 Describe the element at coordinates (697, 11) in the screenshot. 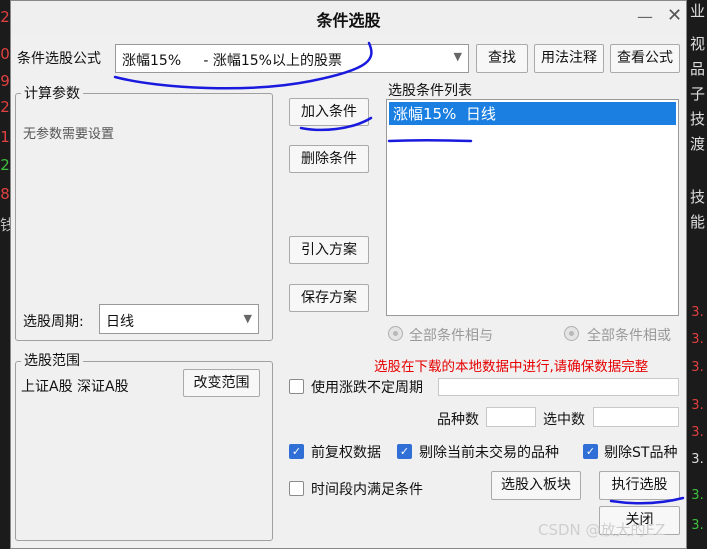

I see `bg-glyph: 业` at that location.